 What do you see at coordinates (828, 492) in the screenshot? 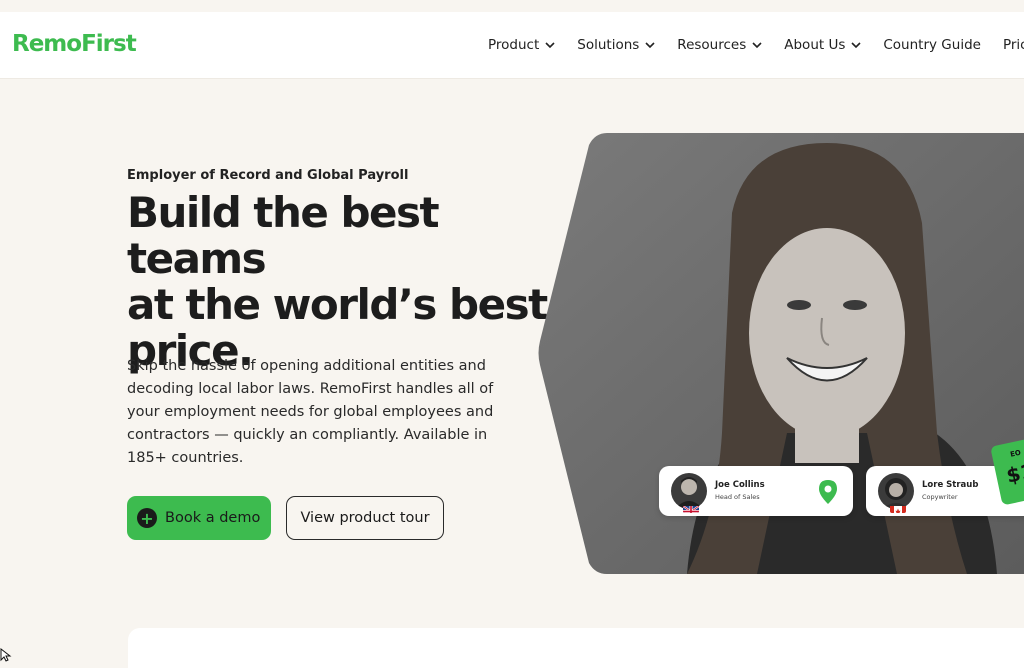
I see `location-pin-icon` at bounding box center [828, 492].